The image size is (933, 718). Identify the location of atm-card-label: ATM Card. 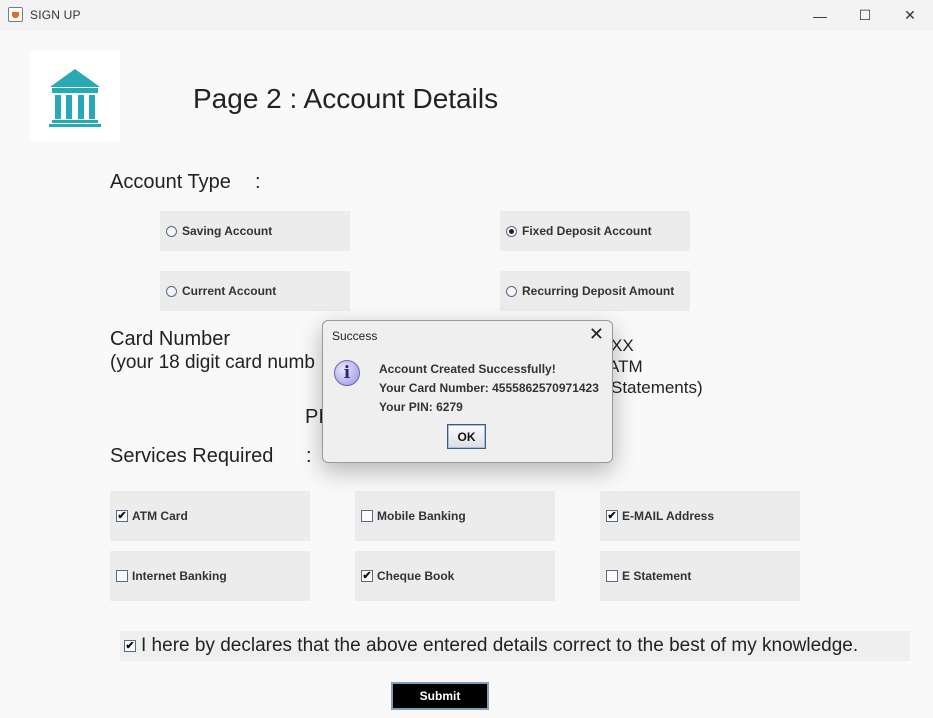
(160, 516).